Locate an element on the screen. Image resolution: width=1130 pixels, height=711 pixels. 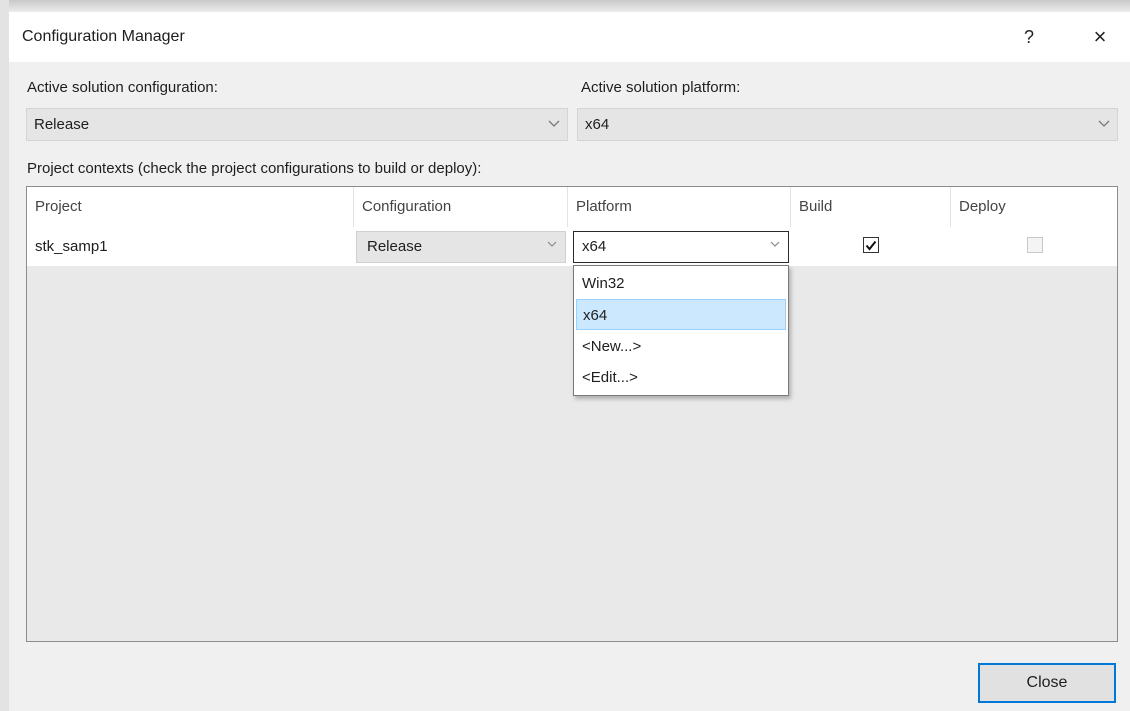
table-row: stk_samp1 Release x64 is located at coordinates (572, 246).